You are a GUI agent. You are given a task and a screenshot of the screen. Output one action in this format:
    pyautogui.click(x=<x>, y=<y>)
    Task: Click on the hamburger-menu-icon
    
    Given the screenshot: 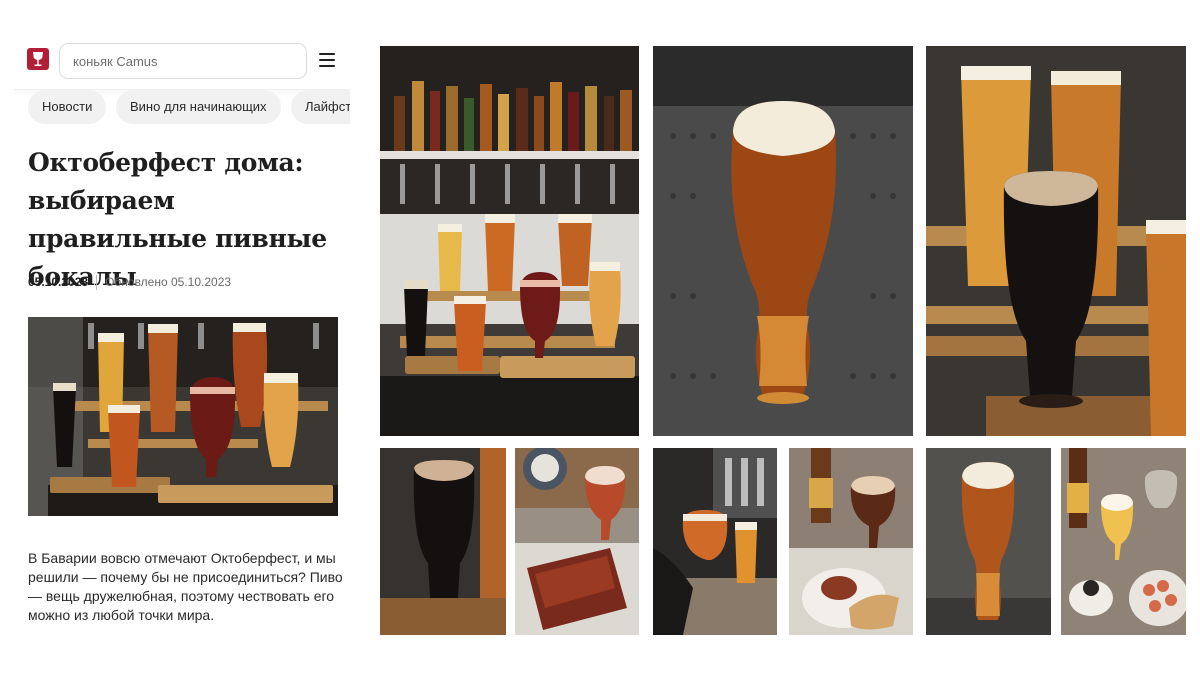 What is the action you would take?
    pyautogui.click(x=327, y=60)
    